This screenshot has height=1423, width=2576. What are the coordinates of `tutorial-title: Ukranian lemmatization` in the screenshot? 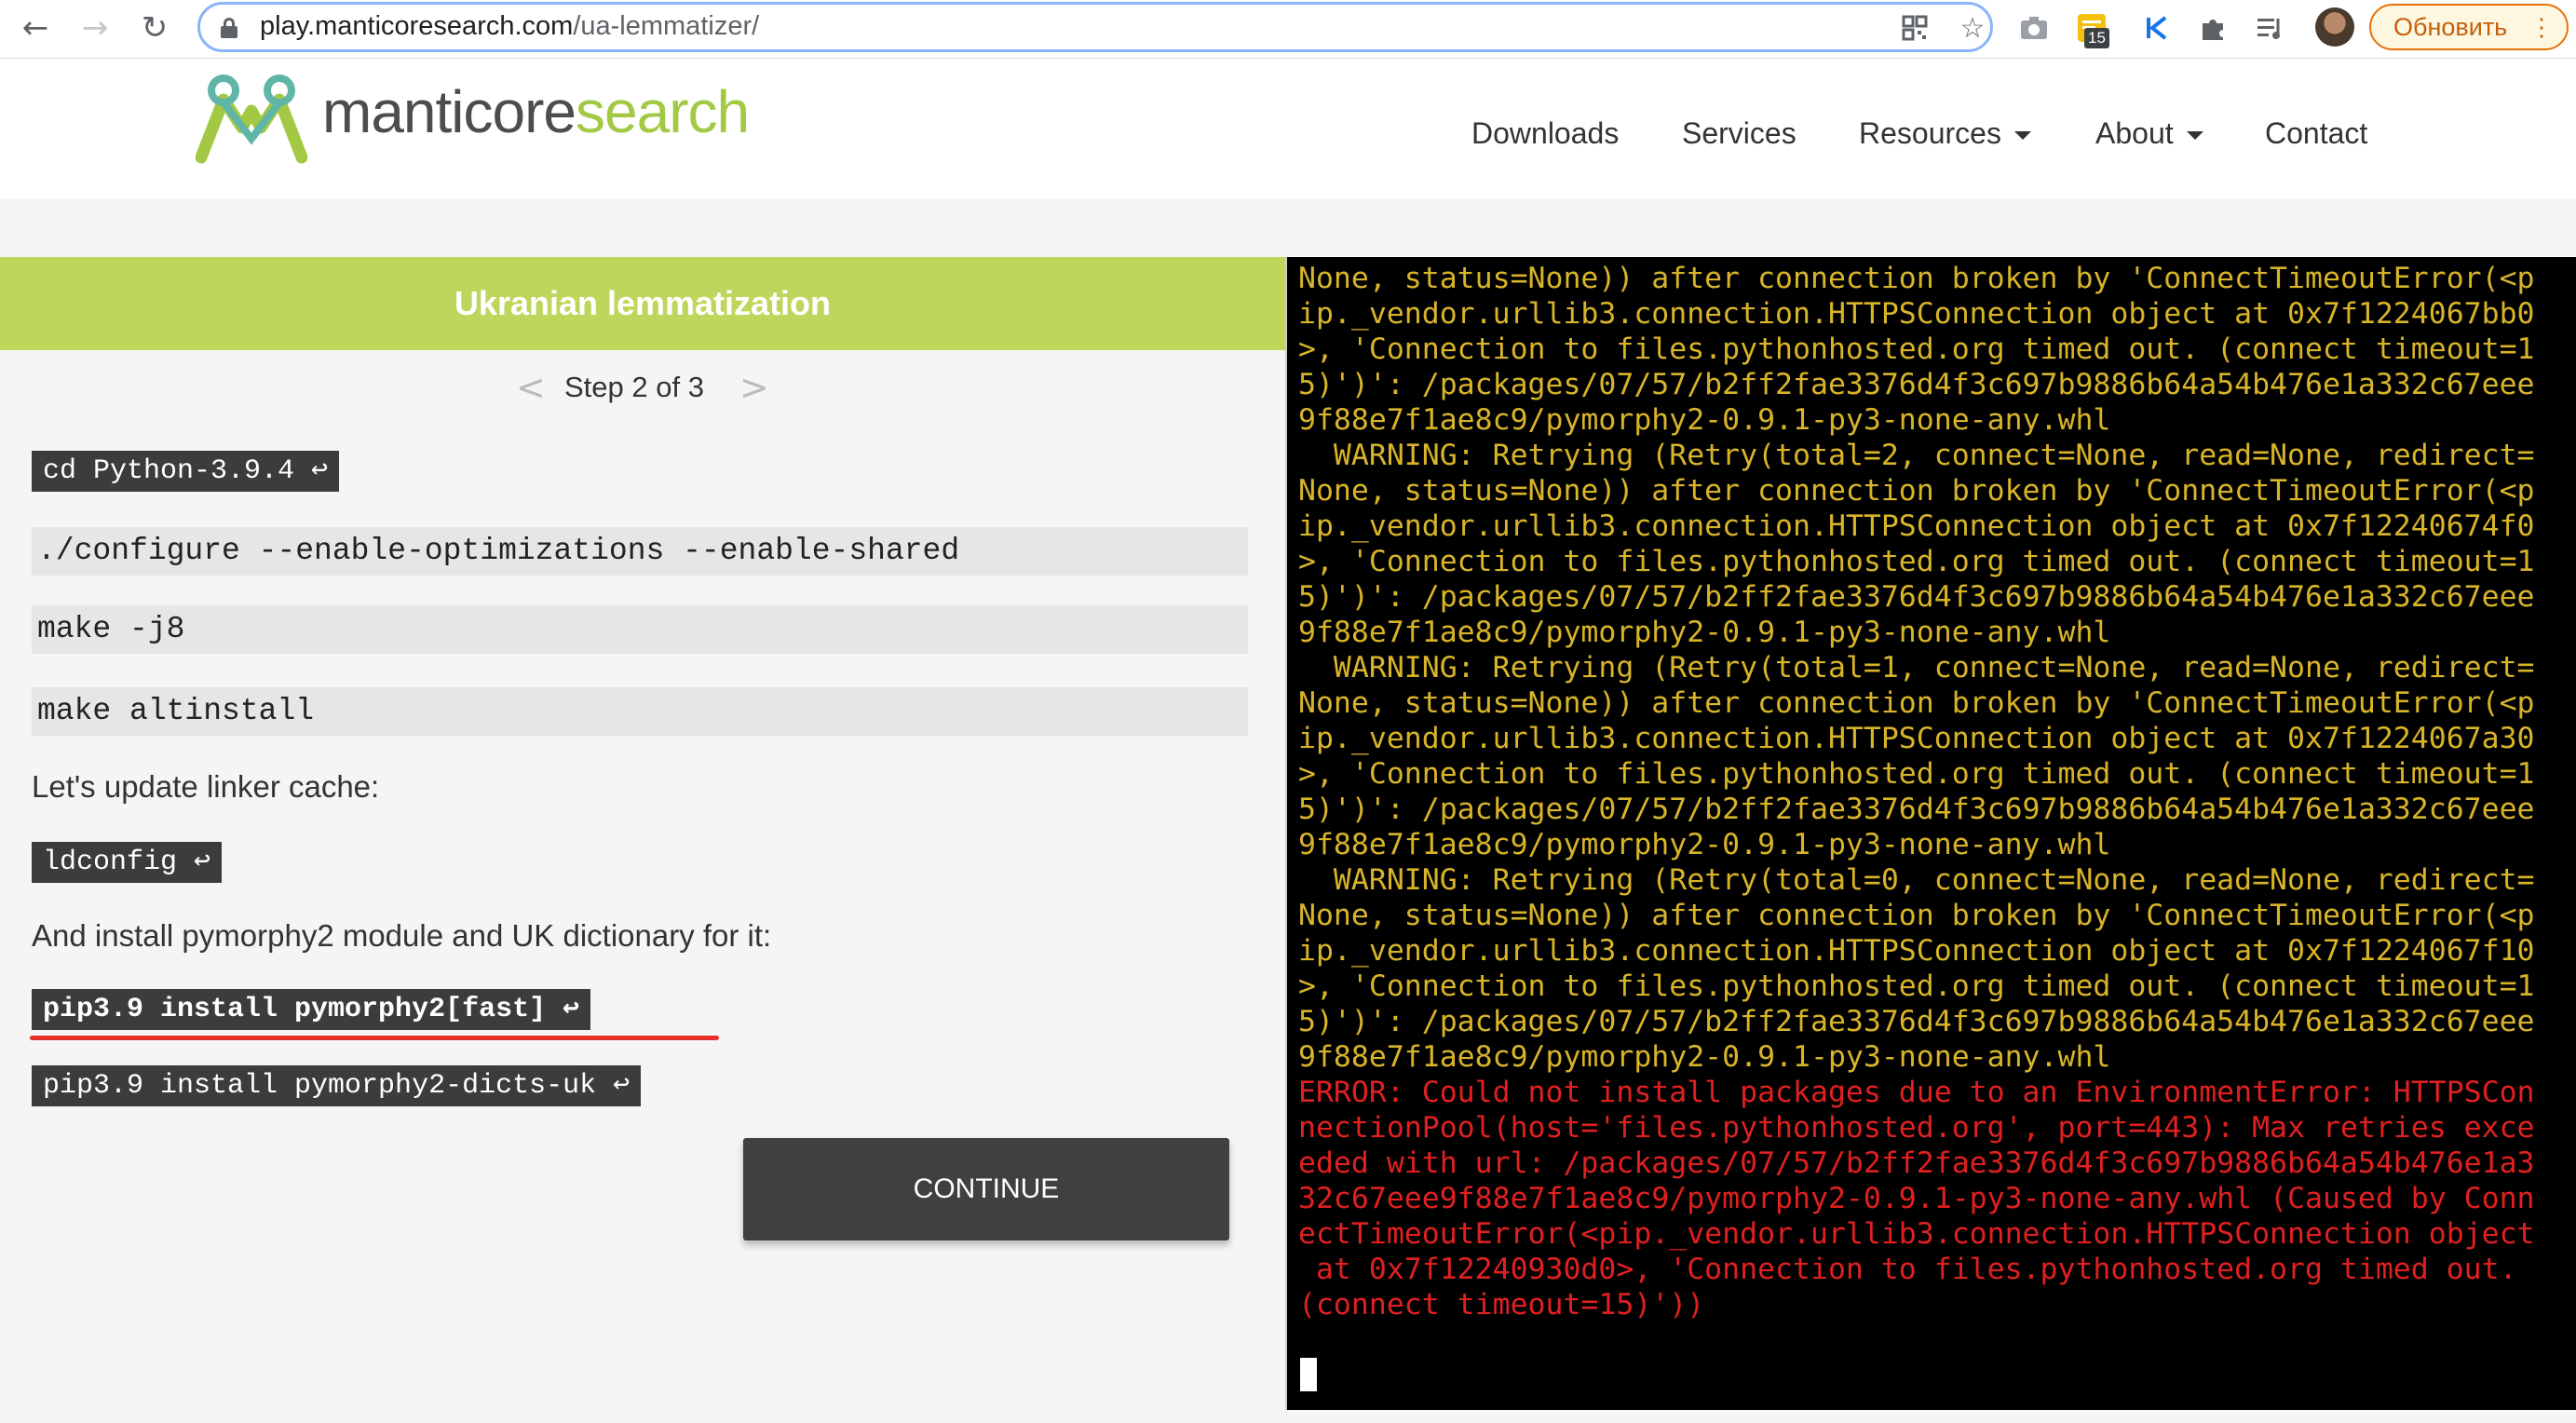 It's located at (643, 303).